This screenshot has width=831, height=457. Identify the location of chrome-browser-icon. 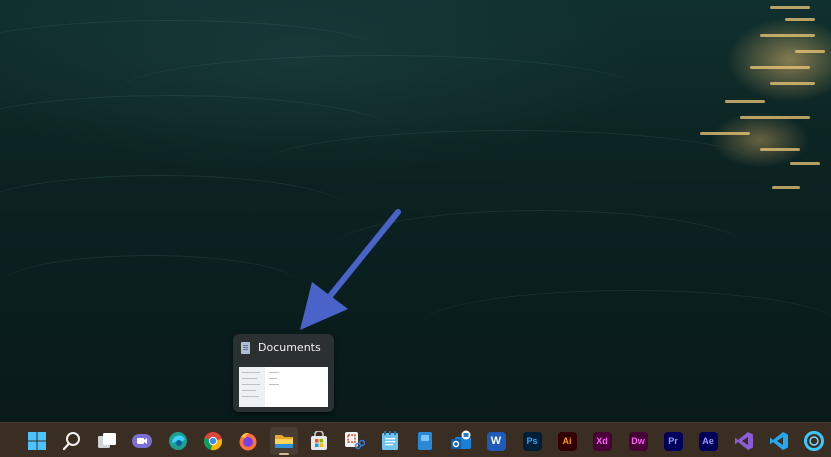
(213, 441).